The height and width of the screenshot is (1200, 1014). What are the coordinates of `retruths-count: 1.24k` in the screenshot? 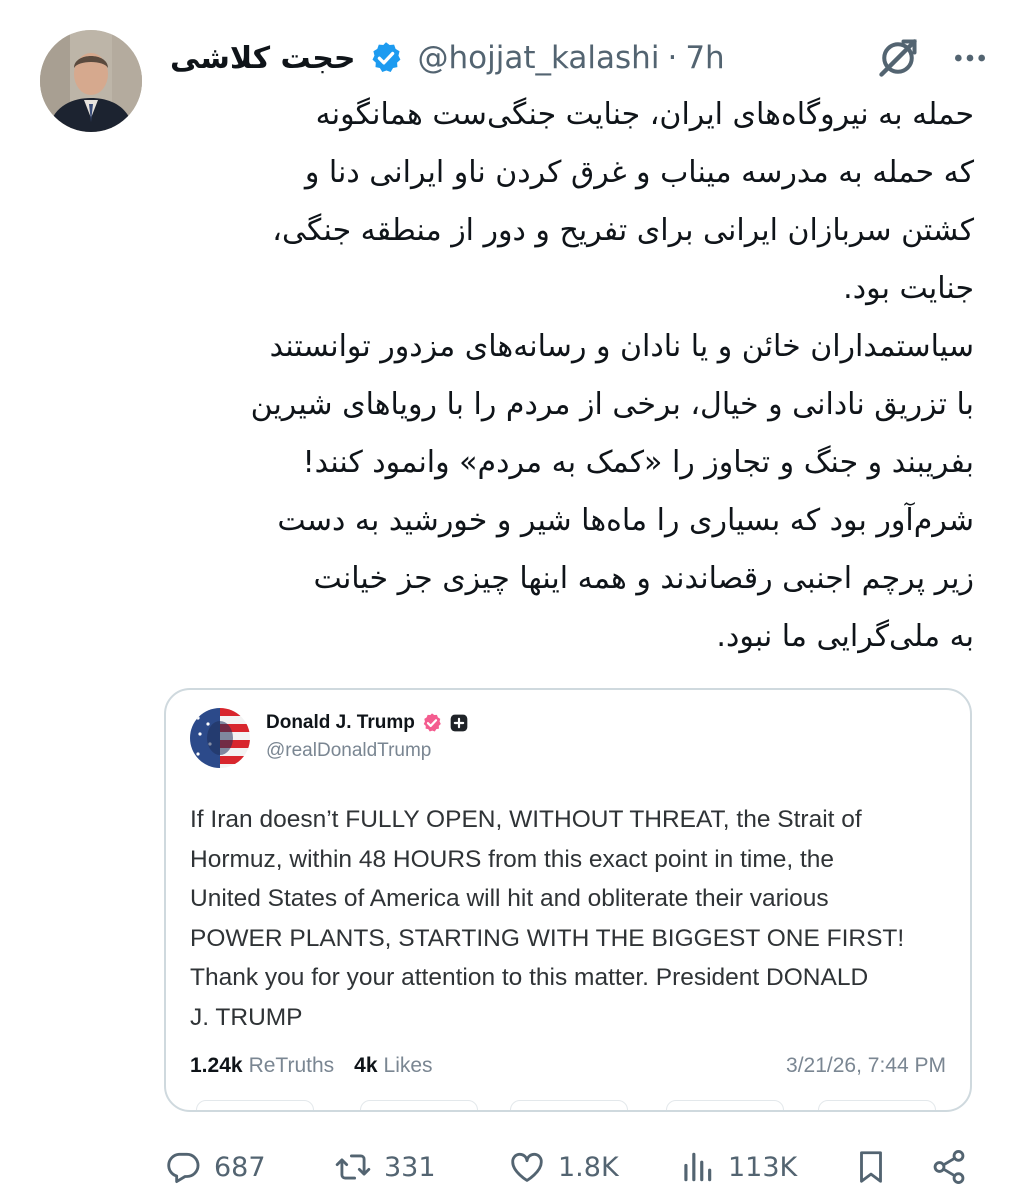 It's located at (216, 1065).